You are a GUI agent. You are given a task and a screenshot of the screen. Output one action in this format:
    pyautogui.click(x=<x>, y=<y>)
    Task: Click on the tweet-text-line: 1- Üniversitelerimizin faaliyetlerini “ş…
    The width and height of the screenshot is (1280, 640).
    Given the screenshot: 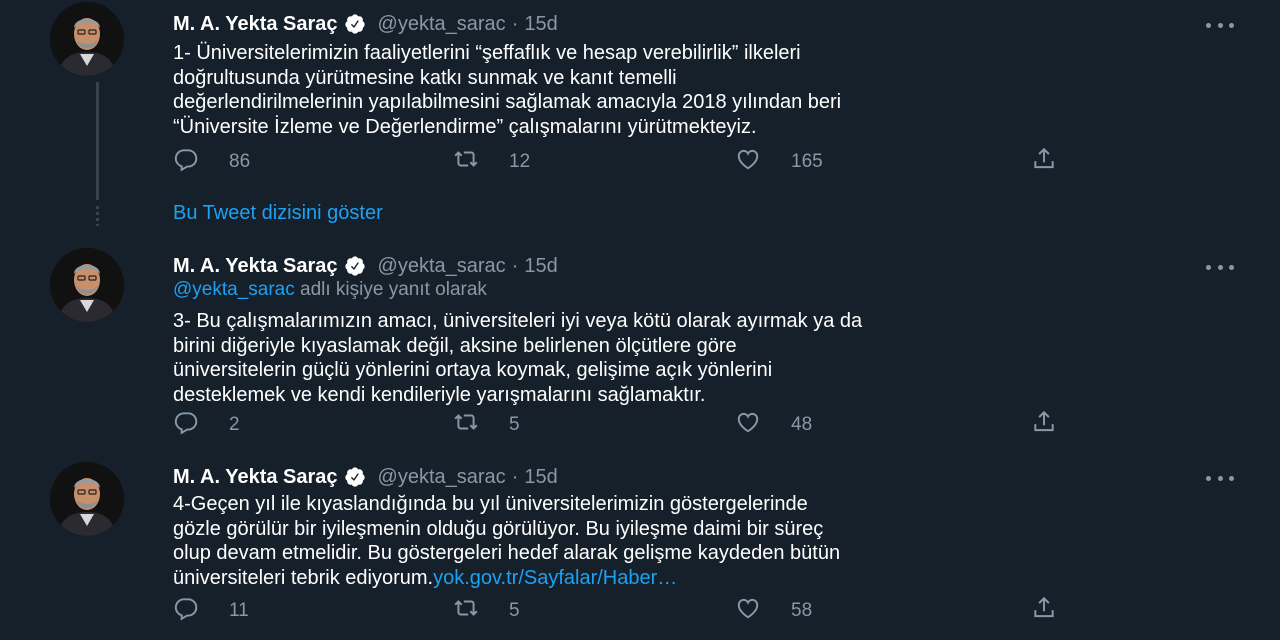 What is the action you would take?
    pyautogui.click(x=487, y=53)
    